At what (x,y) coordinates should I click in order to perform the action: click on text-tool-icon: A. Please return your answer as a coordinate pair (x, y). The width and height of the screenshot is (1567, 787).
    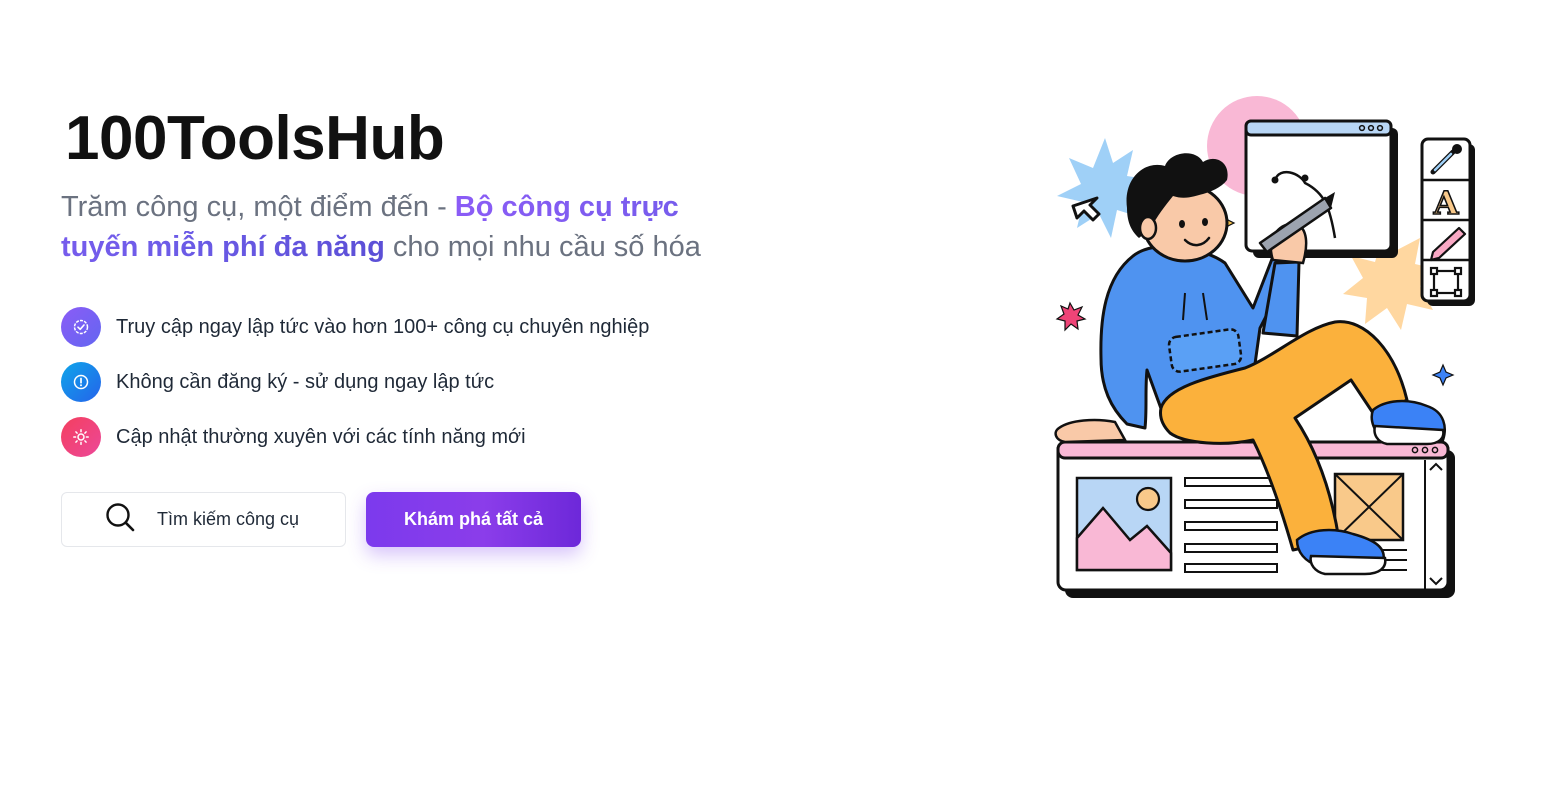
    Looking at the image, I should click on (1446, 203).